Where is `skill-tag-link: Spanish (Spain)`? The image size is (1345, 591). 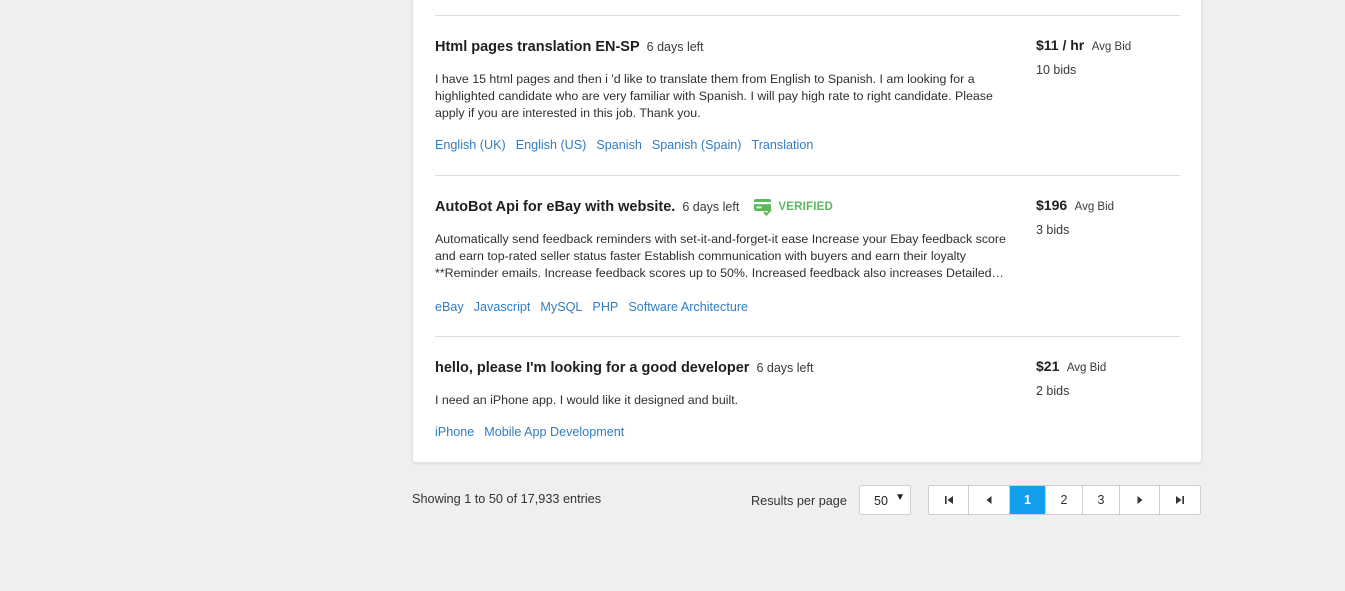 skill-tag-link: Spanish (Spain) is located at coordinates (697, 145).